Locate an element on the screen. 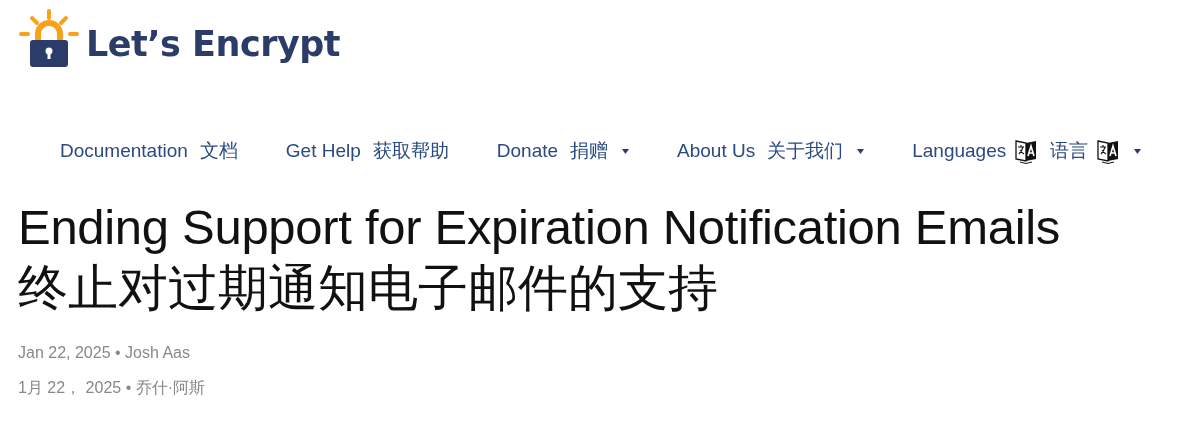 This screenshot has width=1190, height=437. nav-link: Languages 语言 is located at coordinates (1027, 151).